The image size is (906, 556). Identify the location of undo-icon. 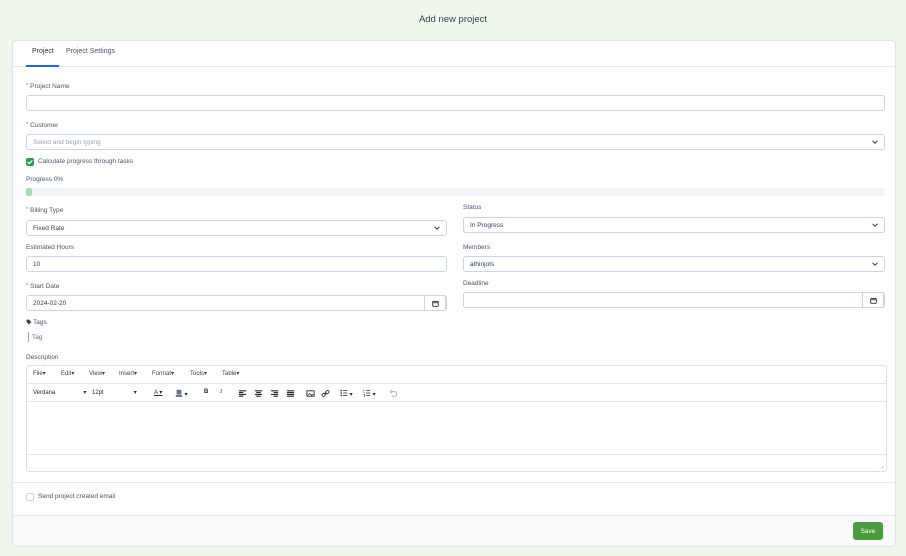
(393, 393).